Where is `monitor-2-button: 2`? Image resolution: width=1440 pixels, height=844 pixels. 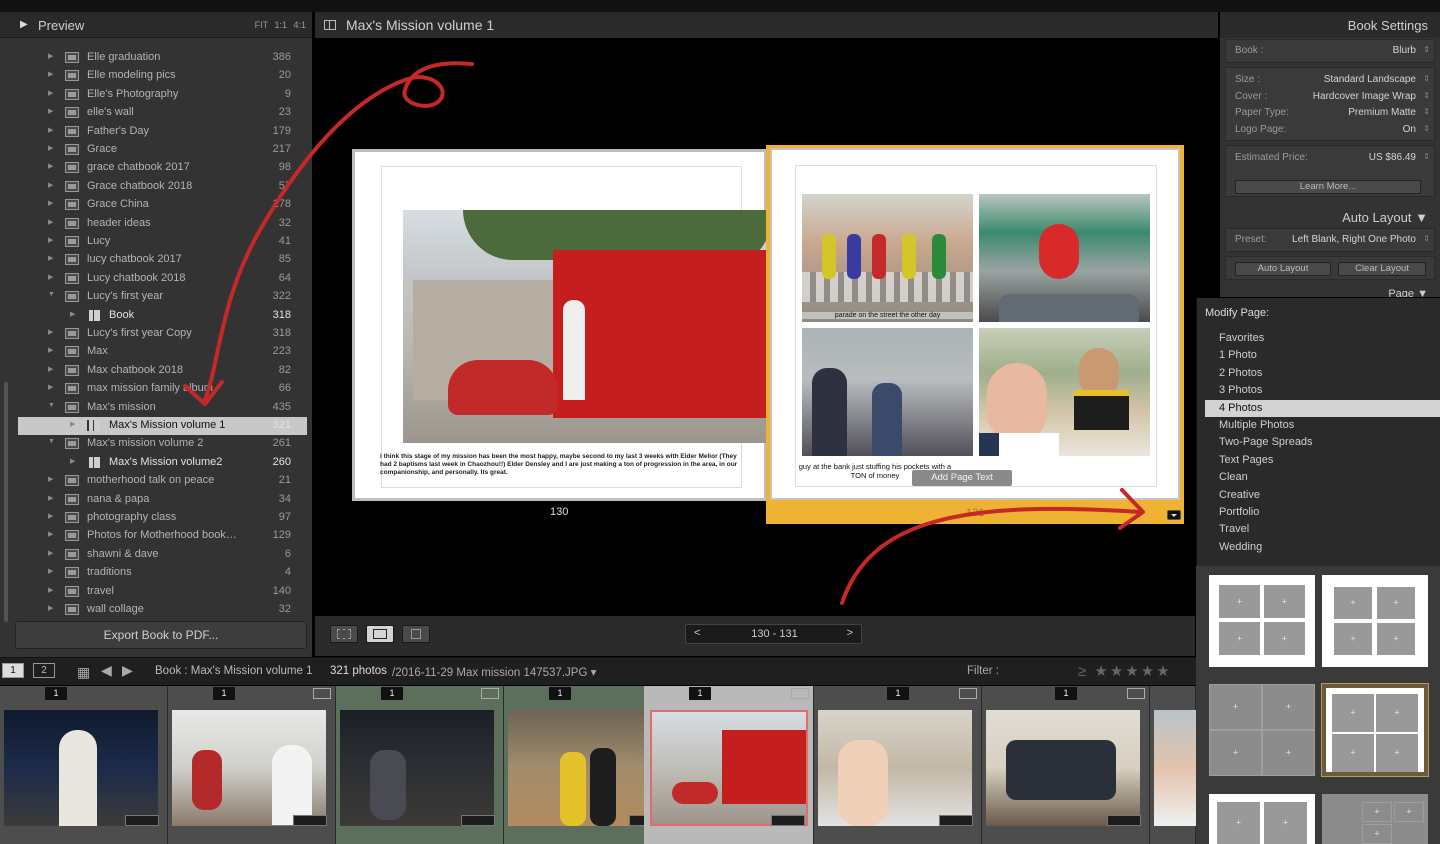 monitor-2-button: 2 is located at coordinates (44, 670).